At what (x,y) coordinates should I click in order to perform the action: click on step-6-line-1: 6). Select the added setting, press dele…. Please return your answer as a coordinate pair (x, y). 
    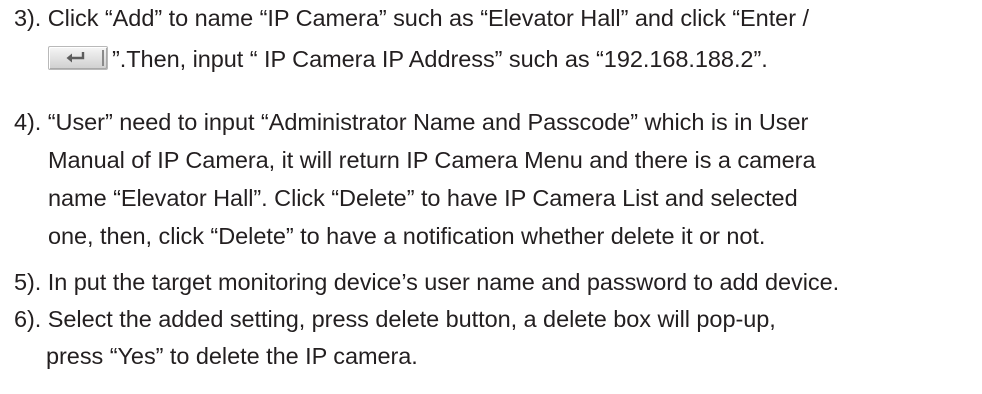
    Looking at the image, I should click on (395, 319).